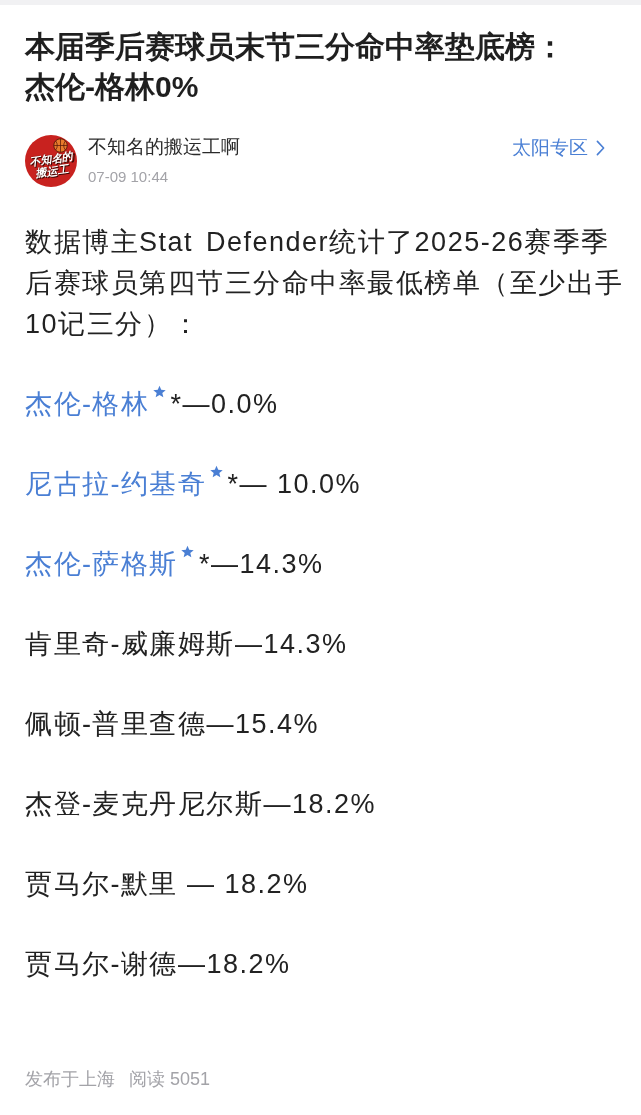  What do you see at coordinates (600, 148) in the screenshot?
I see `chevron-right-icon` at bounding box center [600, 148].